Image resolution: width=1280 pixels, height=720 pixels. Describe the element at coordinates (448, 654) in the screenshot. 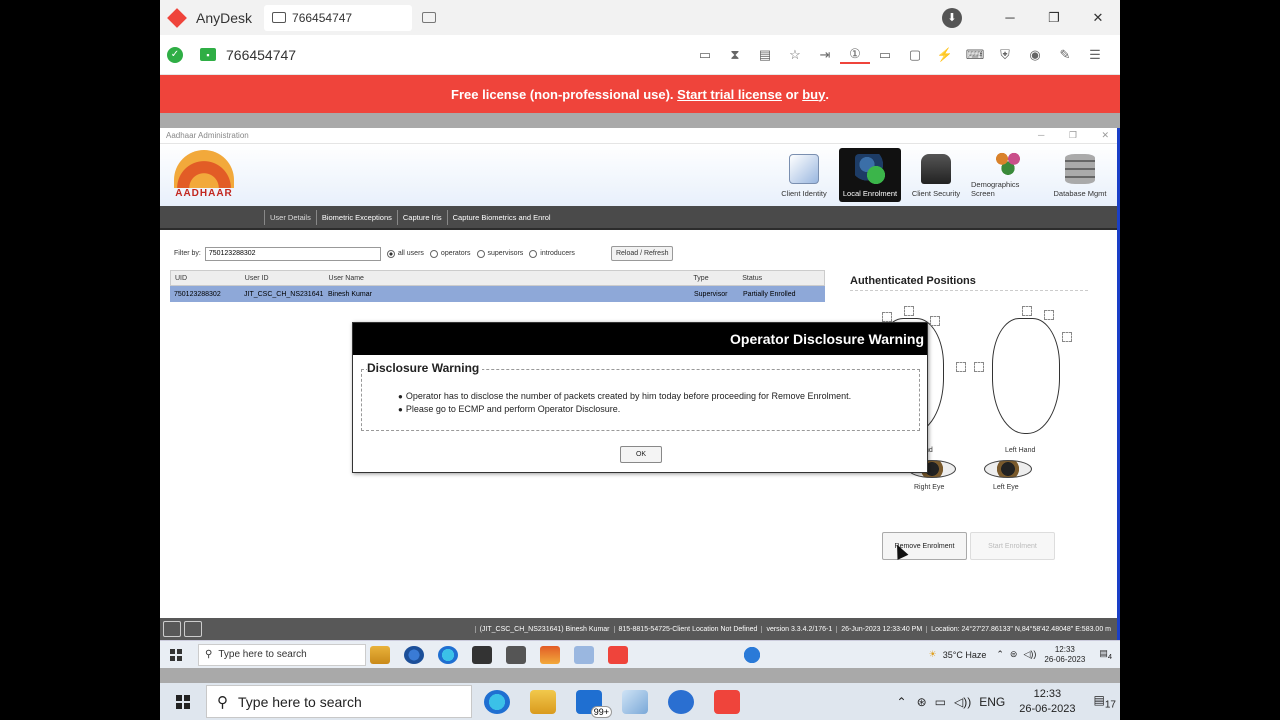

I see `remote-edge-icon` at that location.